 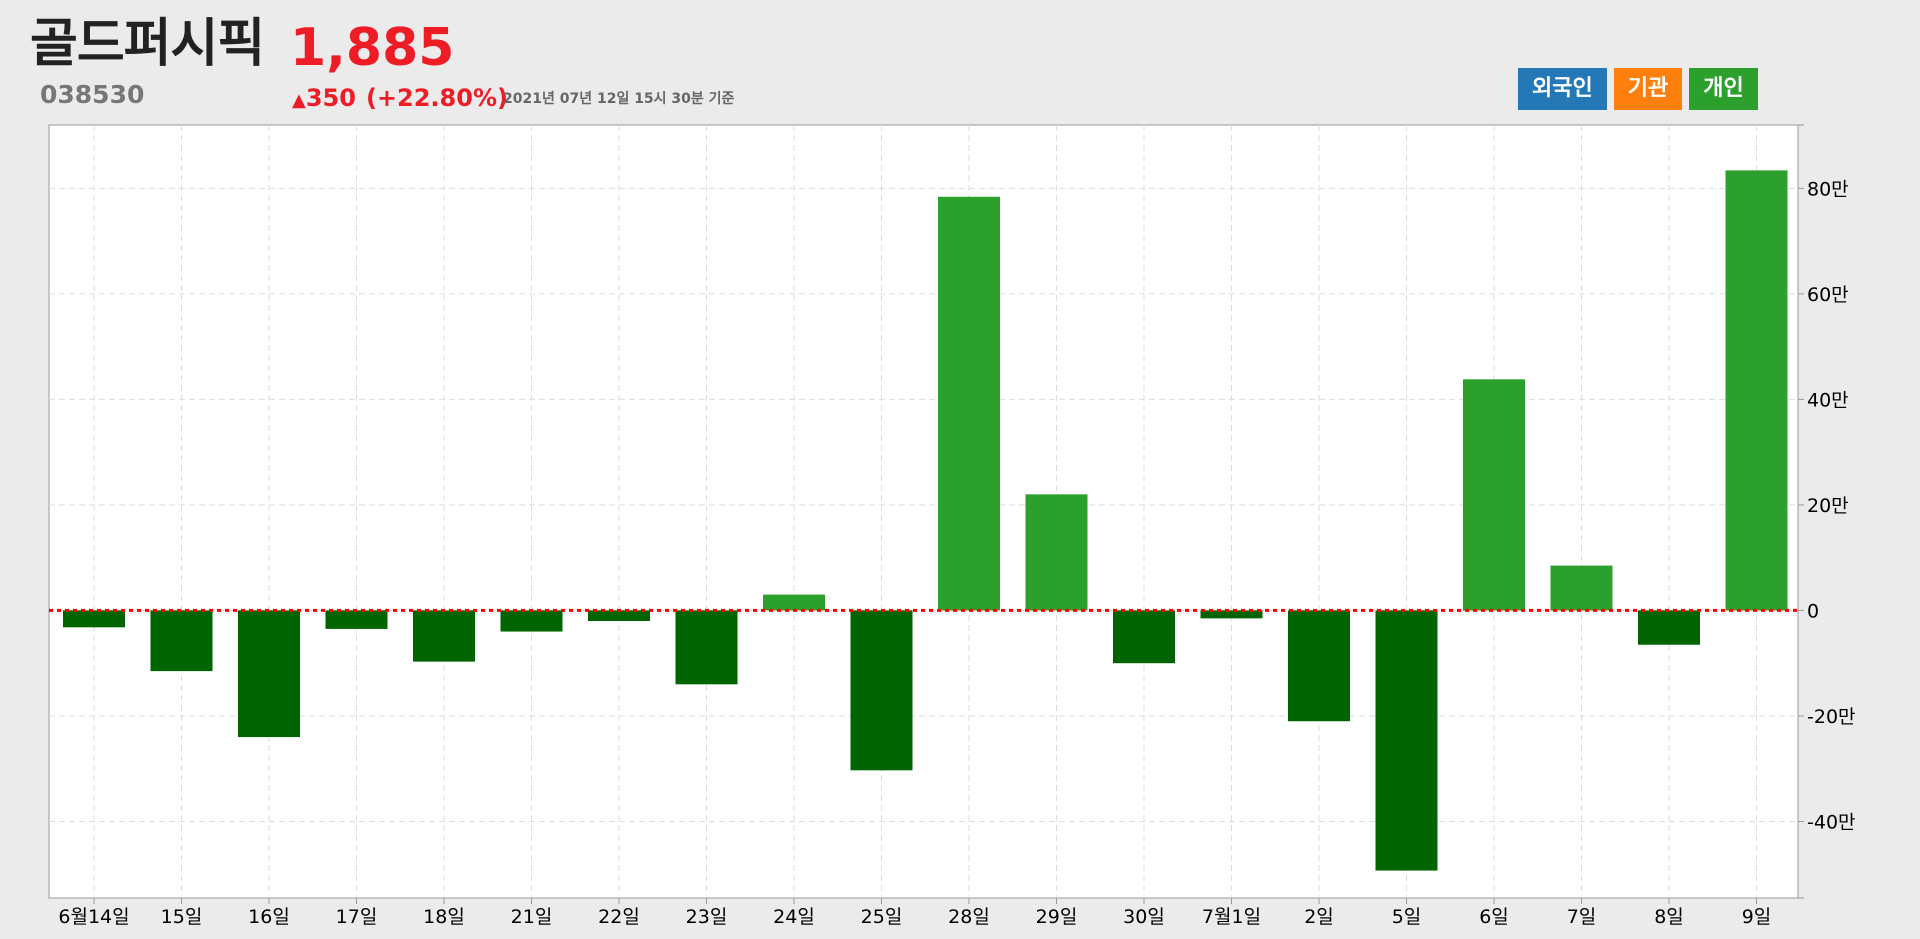 I want to click on y-tick-label: 20만, so click(x=1828, y=506).